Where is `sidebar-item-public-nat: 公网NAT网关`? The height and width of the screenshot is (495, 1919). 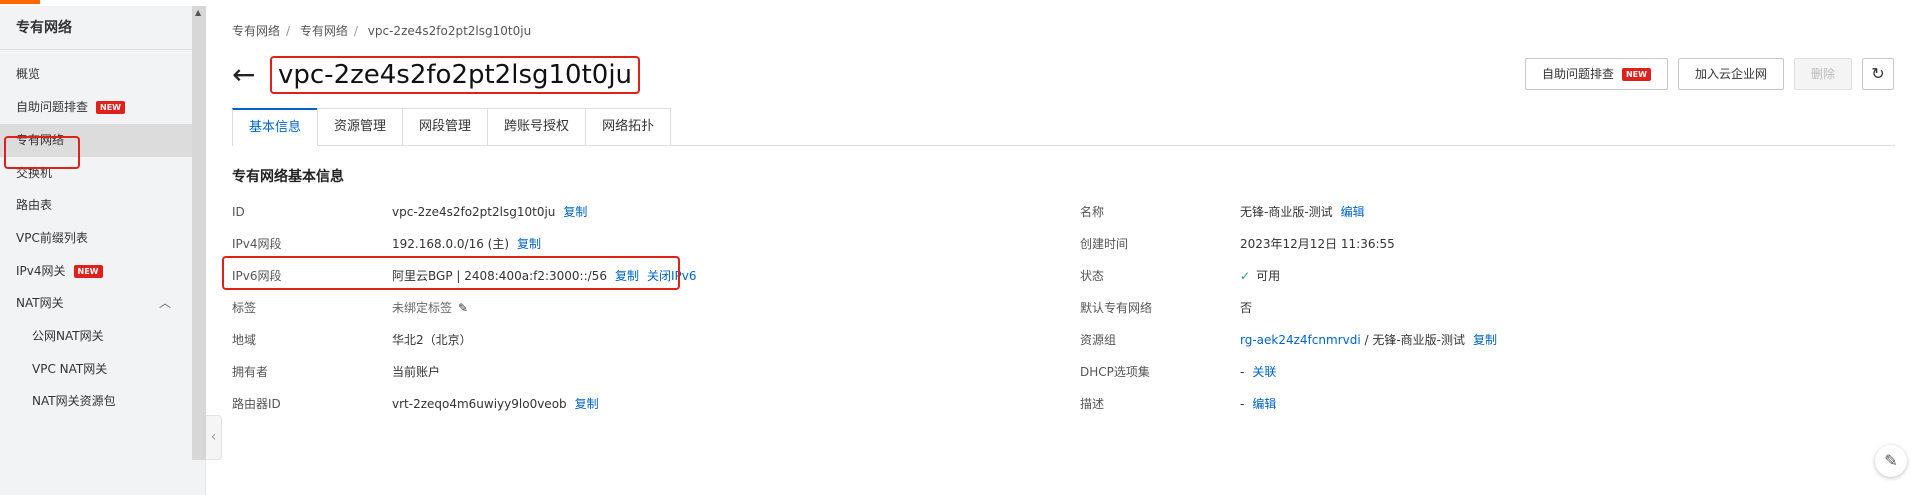
sidebar-item-public-nat: 公网NAT网关 is located at coordinates (102, 336).